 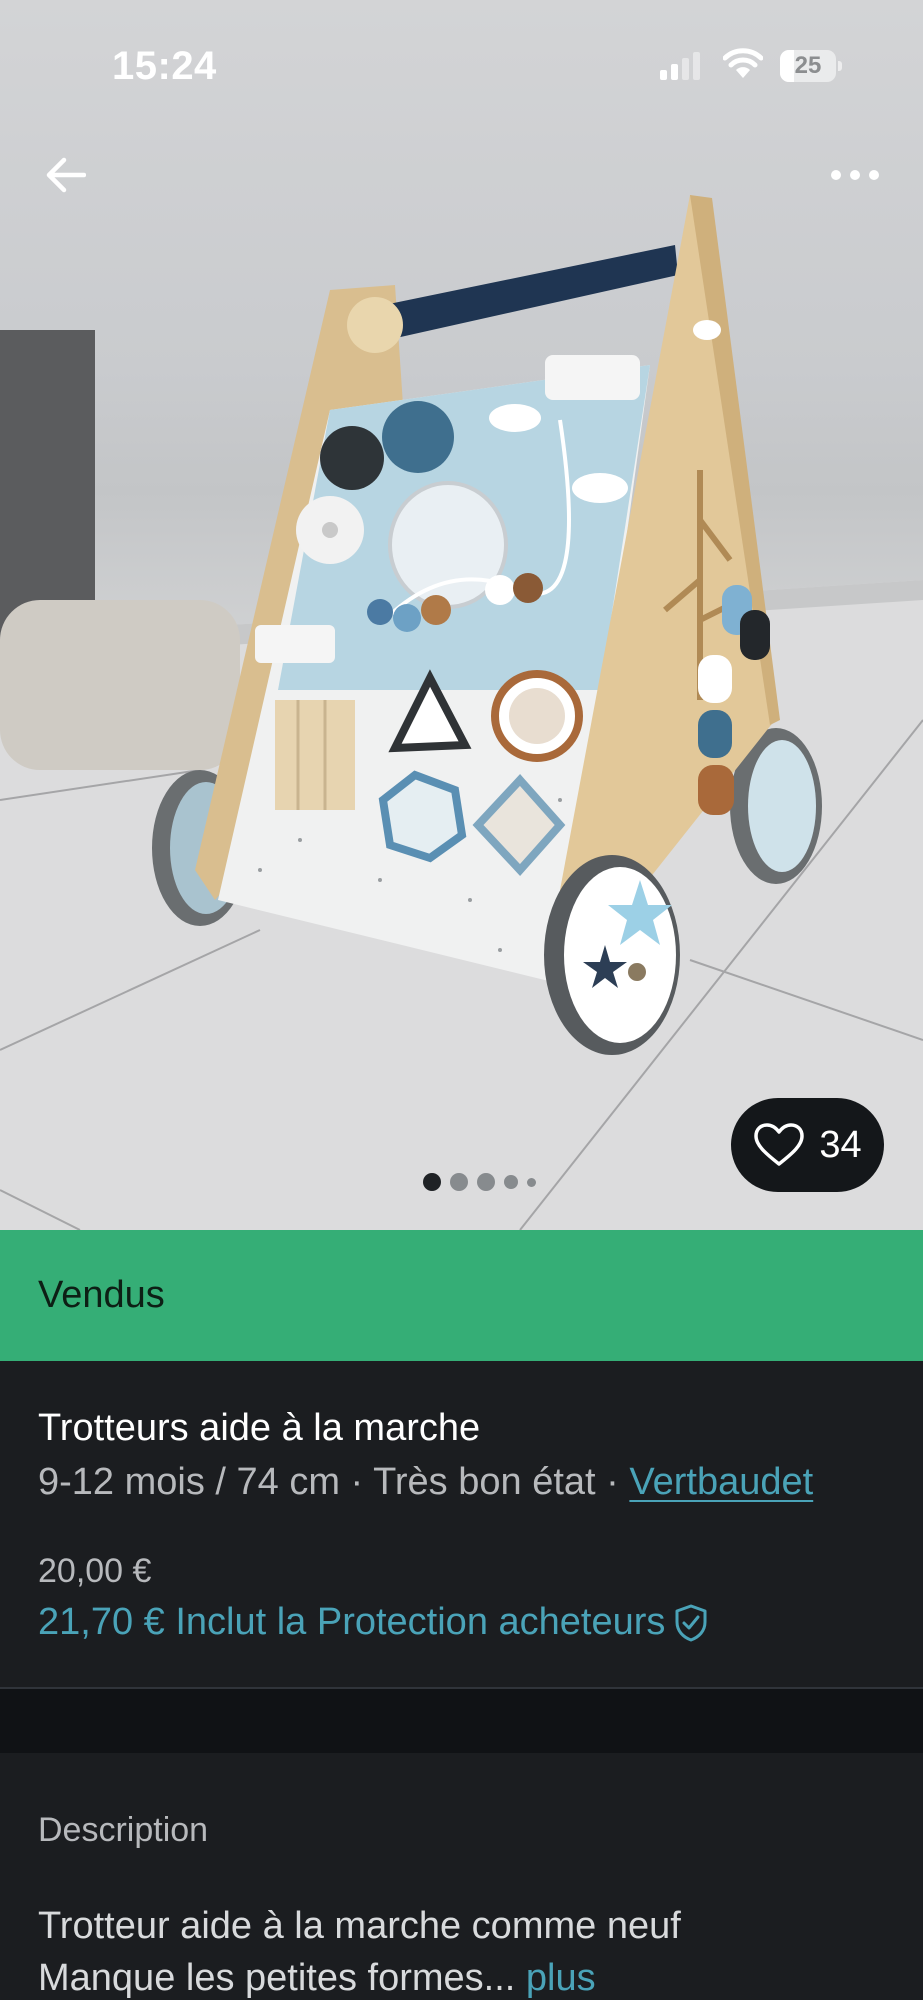 What do you see at coordinates (484, 1482) in the screenshot?
I see `item-condition: Très bon état` at bounding box center [484, 1482].